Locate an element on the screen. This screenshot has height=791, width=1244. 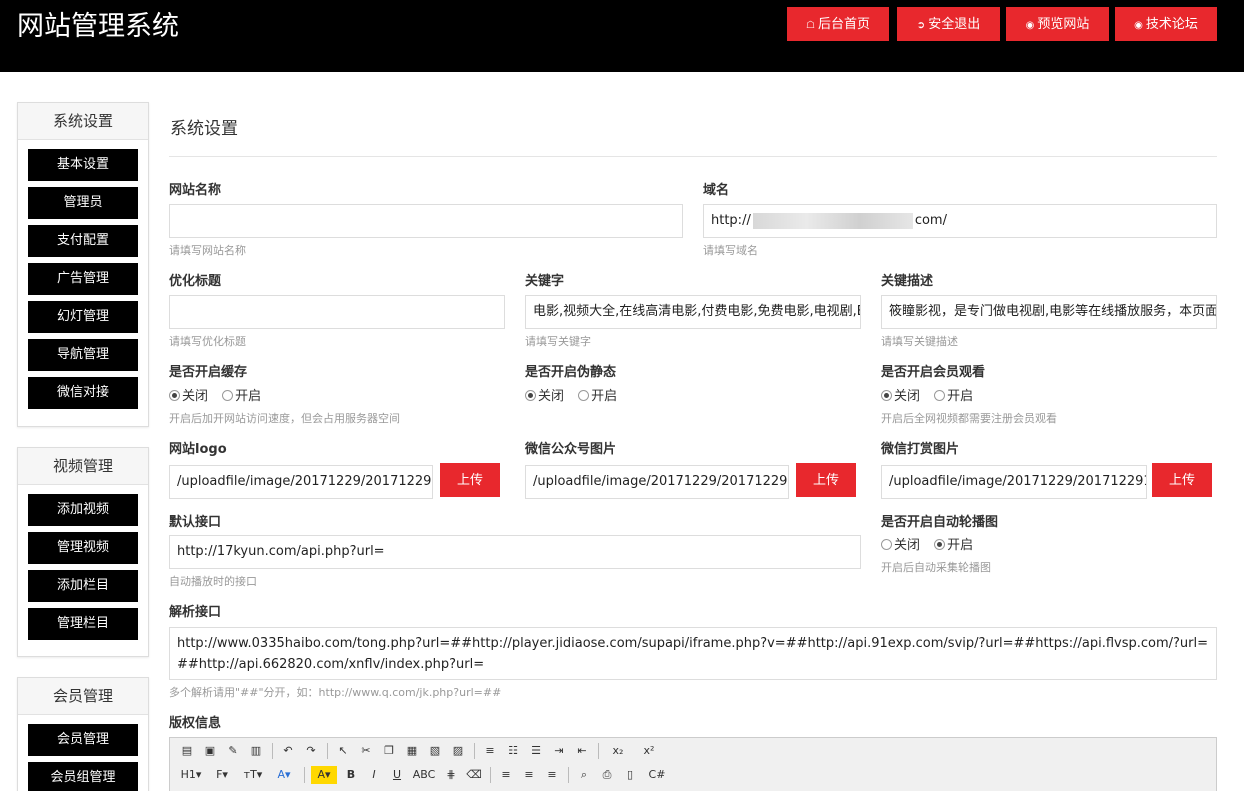
unordered-list-icon: ☰ is located at coordinates (536, 751).